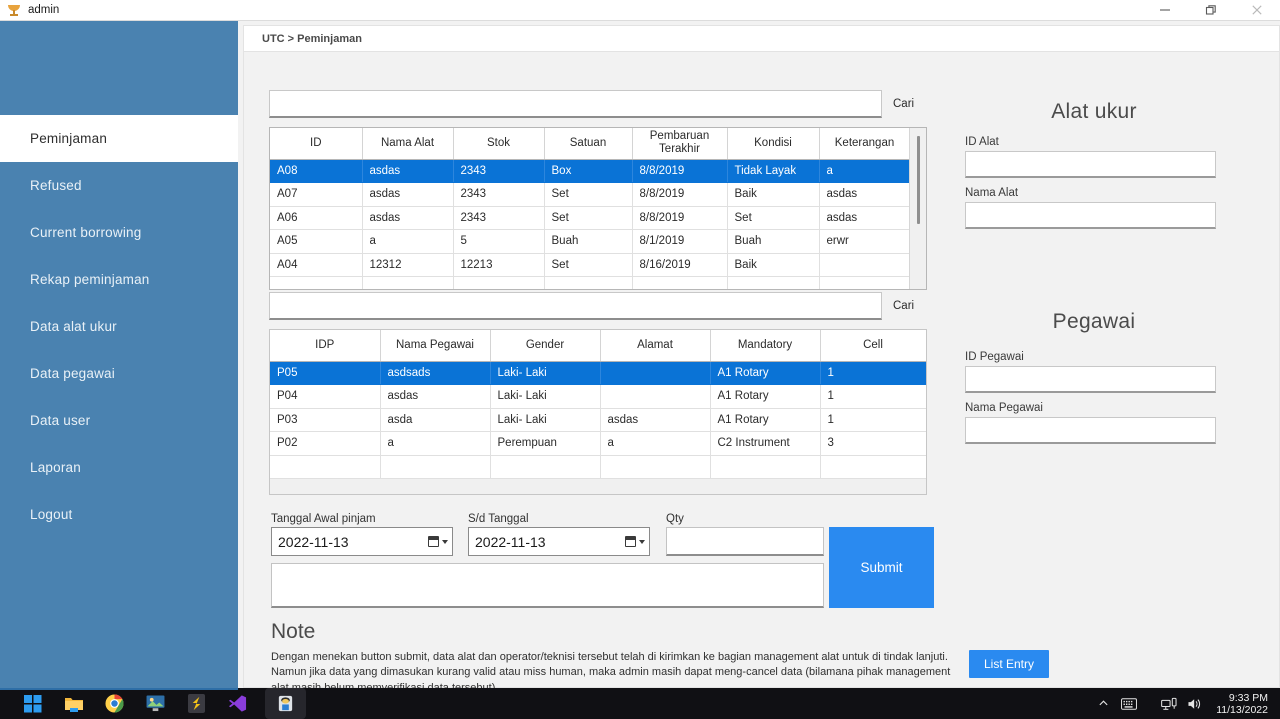 This screenshot has height=719, width=1280. I want to click on table-row: A08 asdas 2343 Box 8/8/2019 Tidak Layak a, so click(590, 171).